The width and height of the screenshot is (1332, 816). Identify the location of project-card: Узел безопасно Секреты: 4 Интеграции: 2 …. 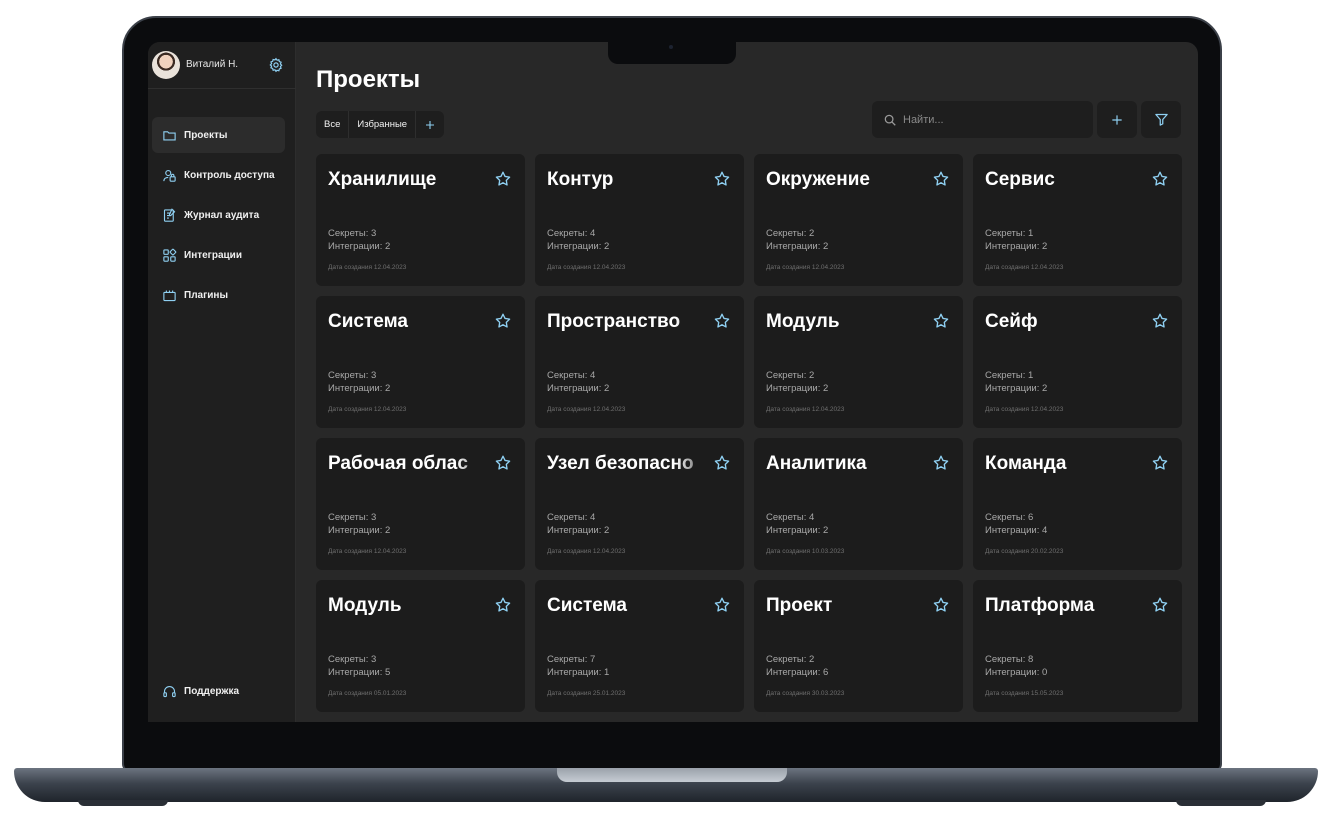
(639, 504).